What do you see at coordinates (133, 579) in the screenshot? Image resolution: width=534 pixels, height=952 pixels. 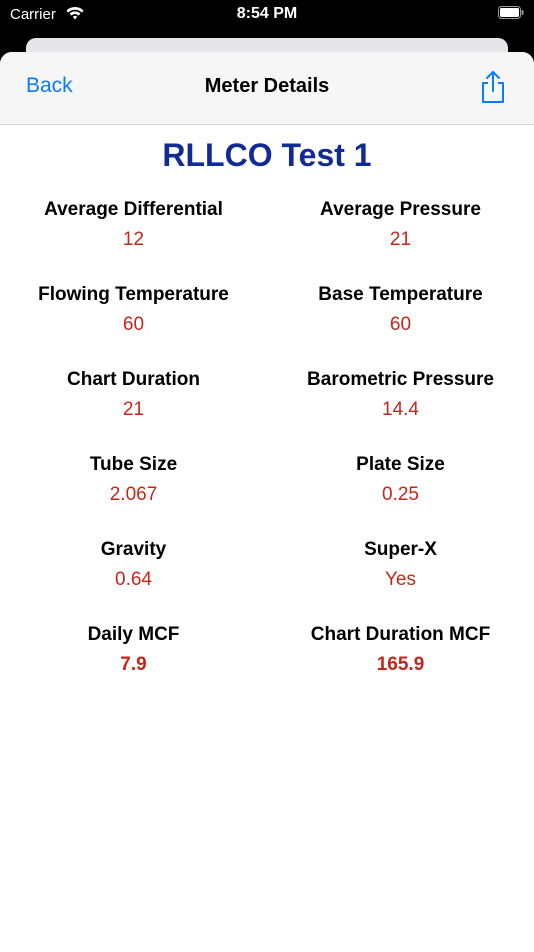 I see `detail-value: 0.64` at bounding box center [133, 579].